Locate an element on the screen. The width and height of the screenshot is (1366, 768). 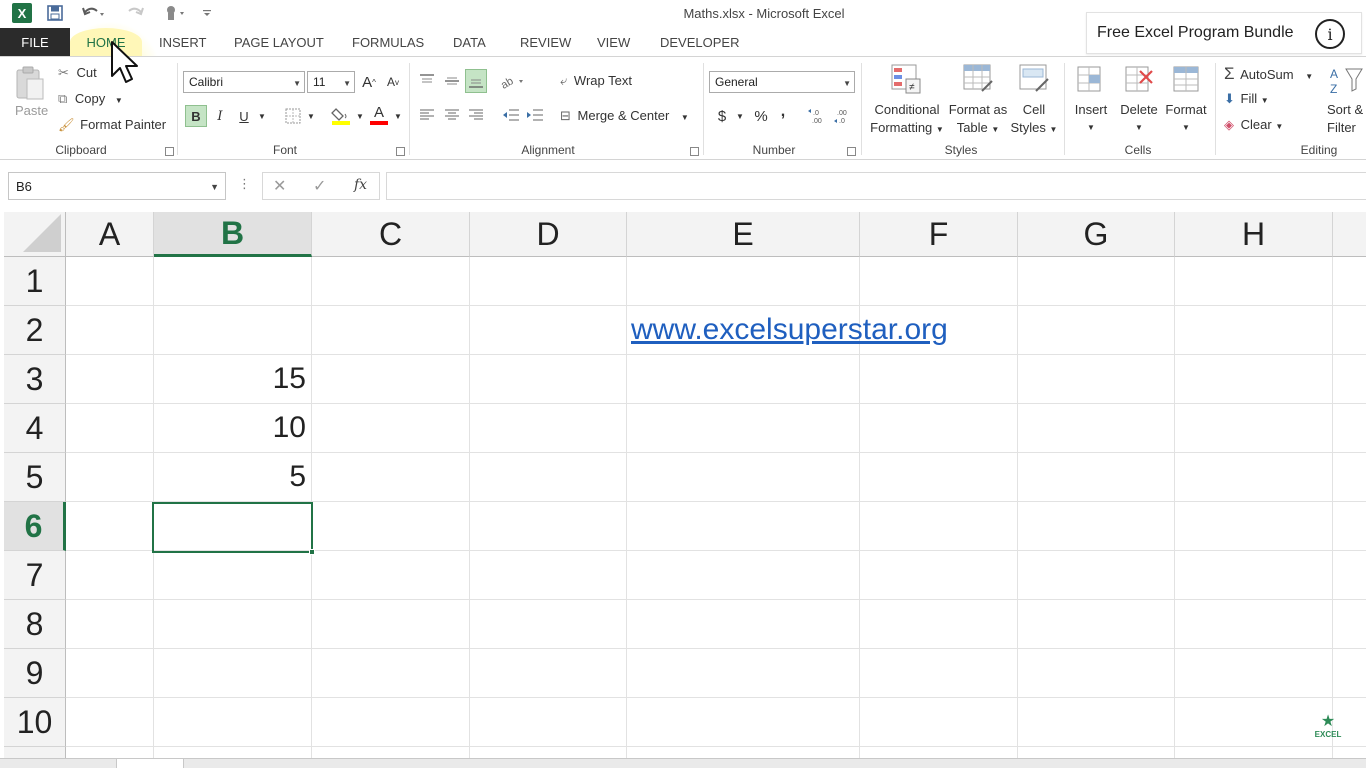
decrease-decimal-icon: .00.0 is located at coordinates (844, 116).